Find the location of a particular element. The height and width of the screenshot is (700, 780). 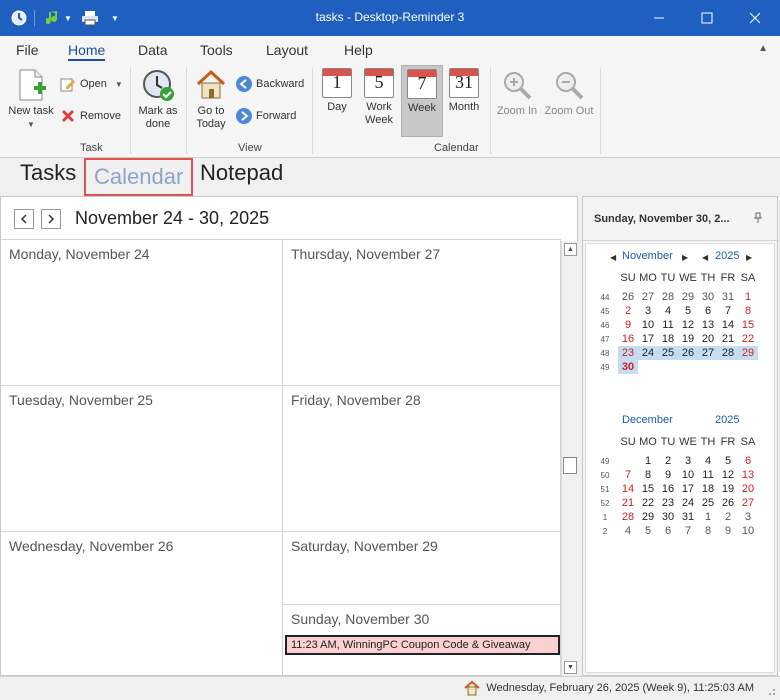

year-name: 2025 is located at coordinates (727, 256).